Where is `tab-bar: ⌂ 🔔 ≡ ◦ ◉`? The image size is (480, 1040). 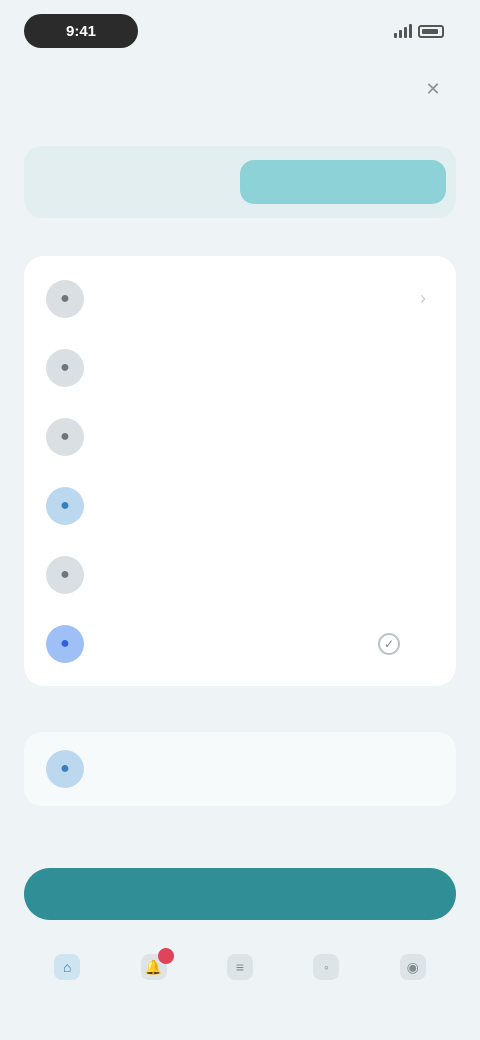
tab-bar: ⌂ 🔔 ≡ ◦ ◉ is located at coordinates (240, 990).